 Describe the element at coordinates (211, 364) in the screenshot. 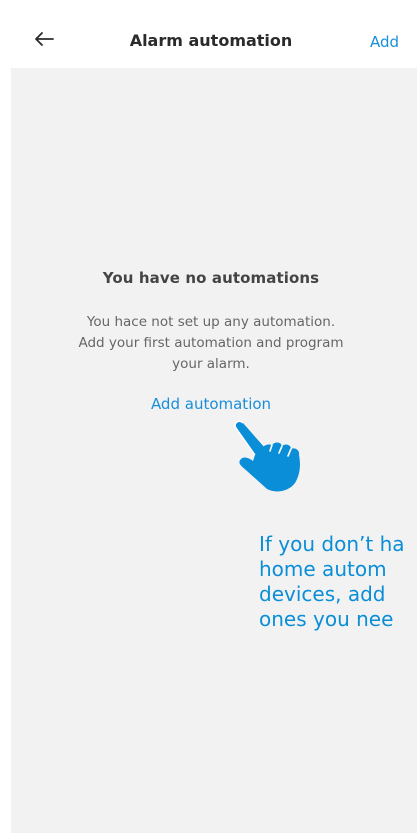

I see `empty-state-description-line: your alarm.` at that location.